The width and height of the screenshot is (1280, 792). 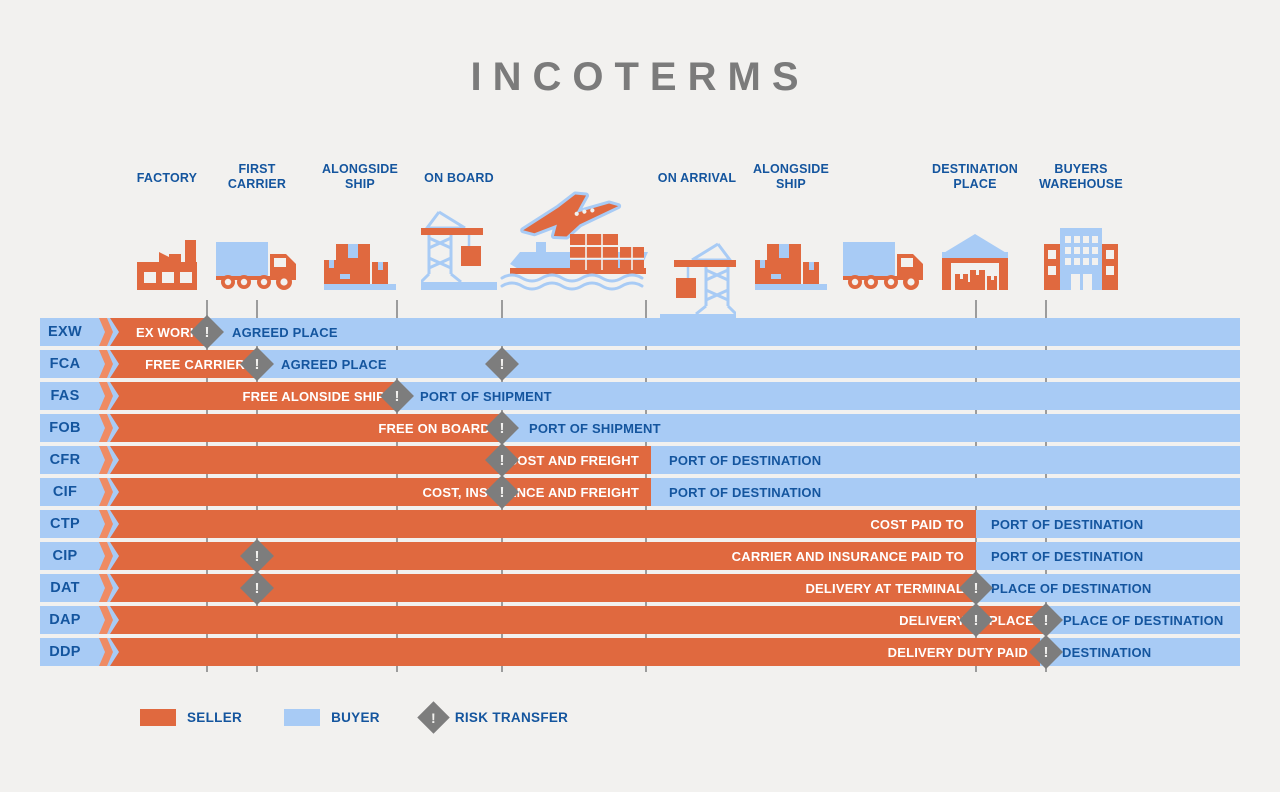 I want to click on legend-item-risk: ! RISK TRANSFER, so click(x=493, y=717).